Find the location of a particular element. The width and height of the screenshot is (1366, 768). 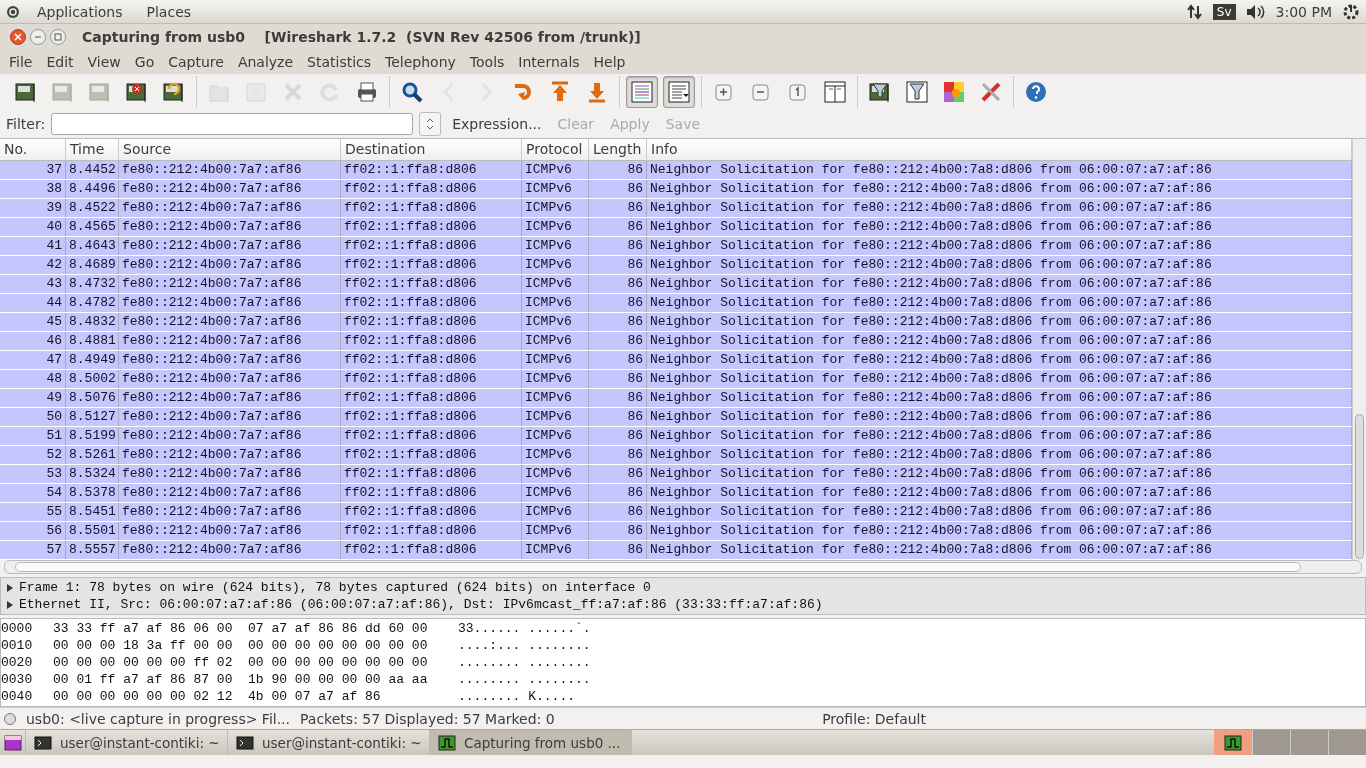

panel-menu: Places is located at coordinates (169, 11).